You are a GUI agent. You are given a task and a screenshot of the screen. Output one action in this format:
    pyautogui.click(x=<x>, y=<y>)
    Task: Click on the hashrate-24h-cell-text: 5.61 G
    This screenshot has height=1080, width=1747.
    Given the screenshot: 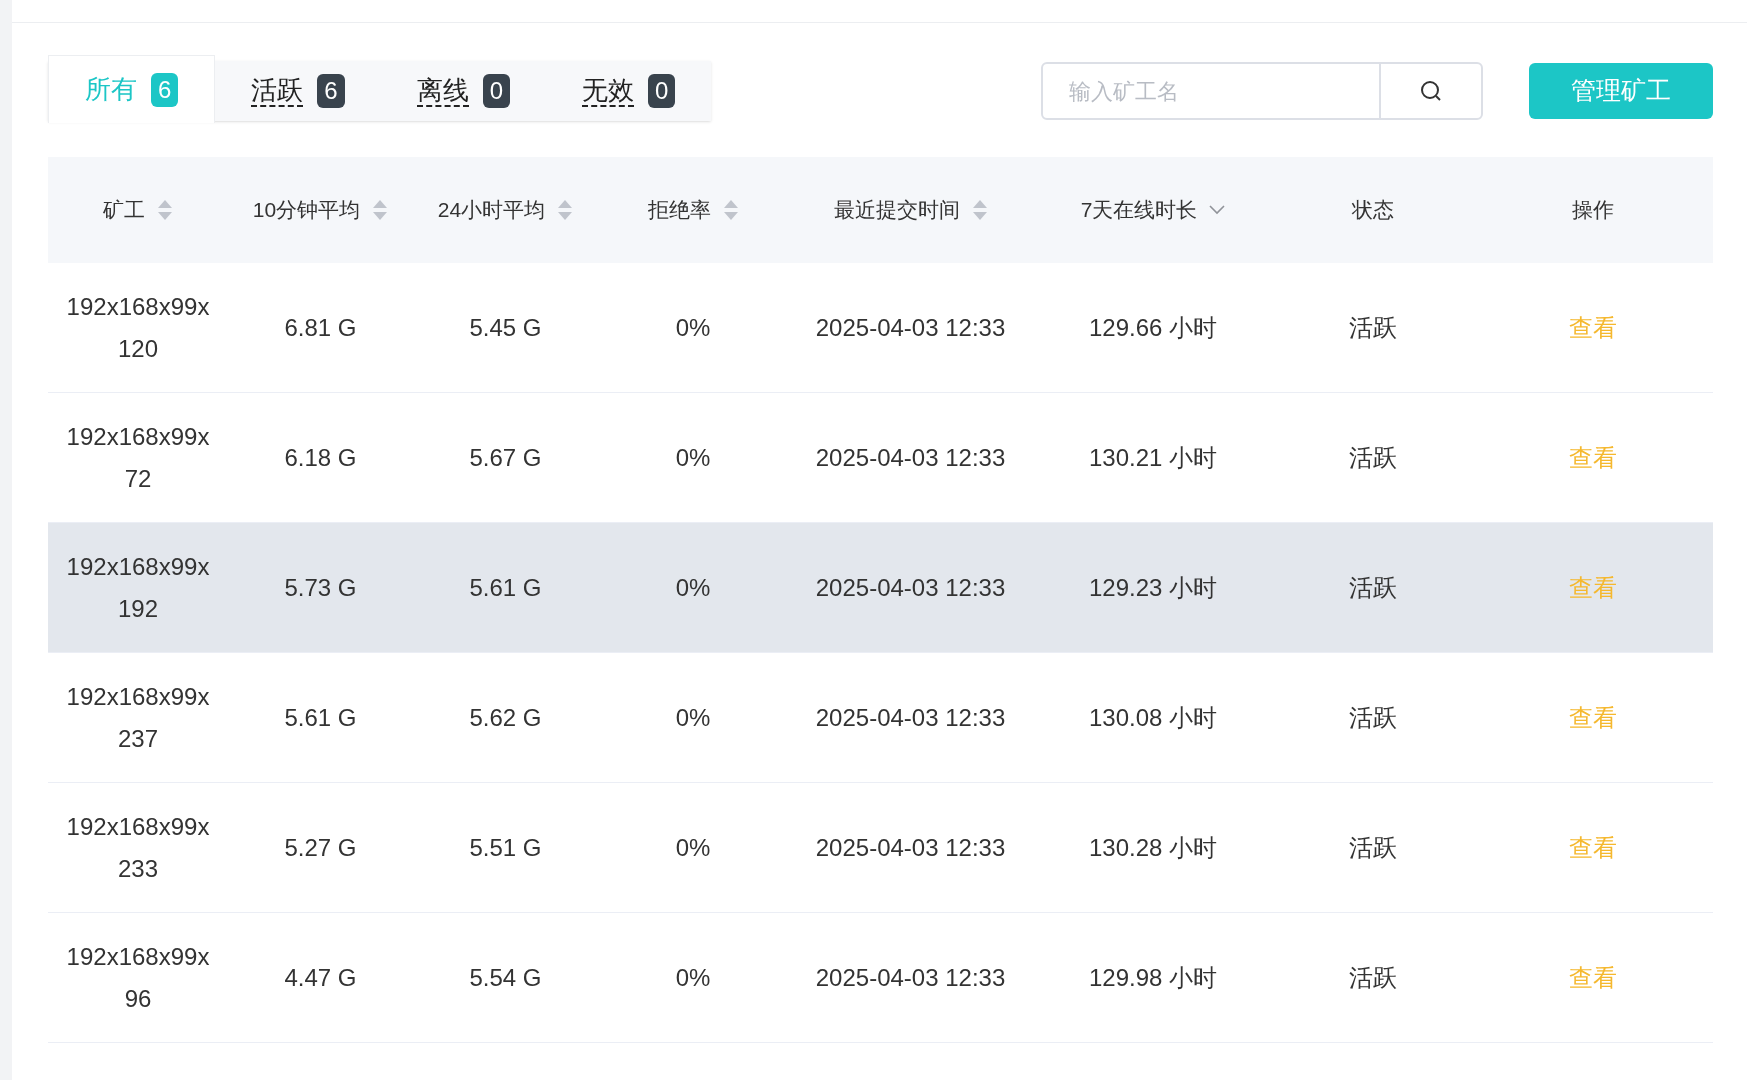 What is the action you would take?
    pyautogui.click(x=505, y=587)
    